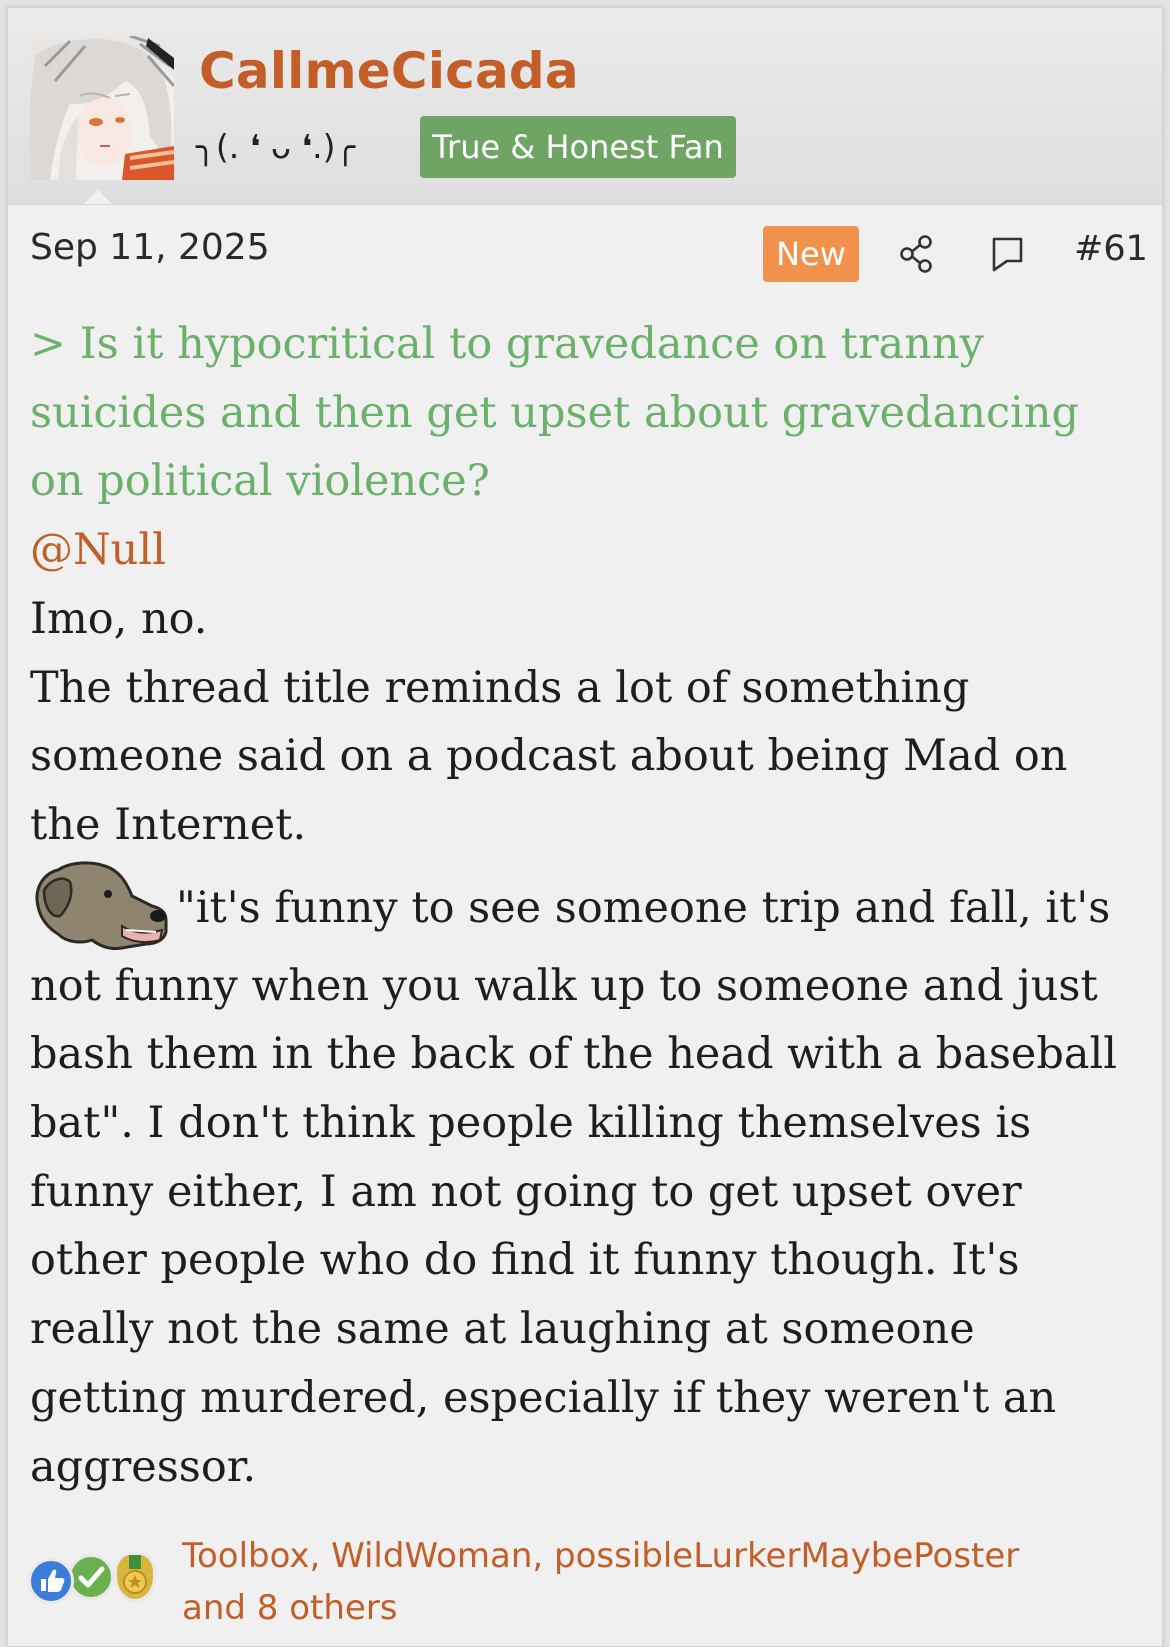 This screenshot has height=1647, width=1170. Describe the element at coordinates (168, 824) in the screenshot. I see `message-line: the Internet.` at that location.